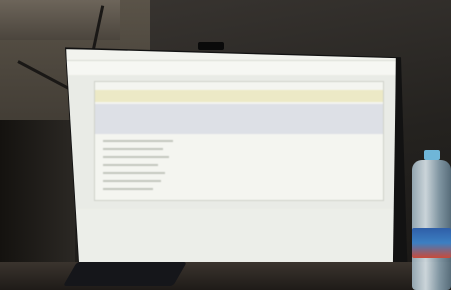  Describe the element at coordinates (231, 68) in the screenshot. I see `app-ribbon` at that location.